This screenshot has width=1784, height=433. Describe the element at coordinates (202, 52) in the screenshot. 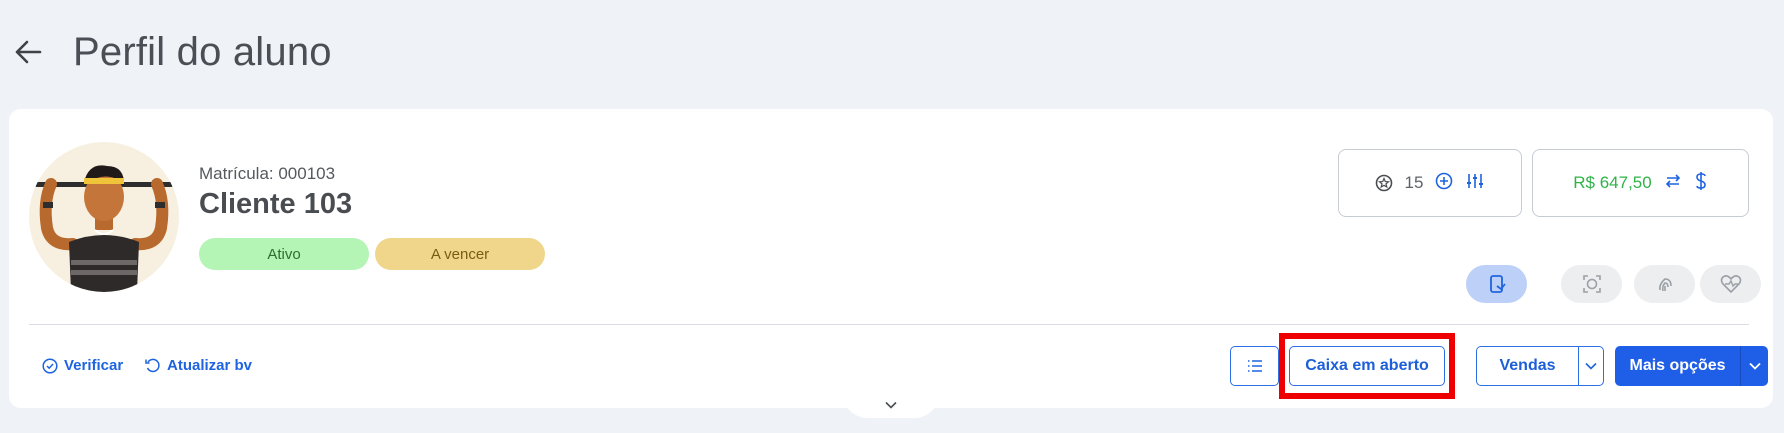

I see `page-title: Perfil do aluno` at that location.